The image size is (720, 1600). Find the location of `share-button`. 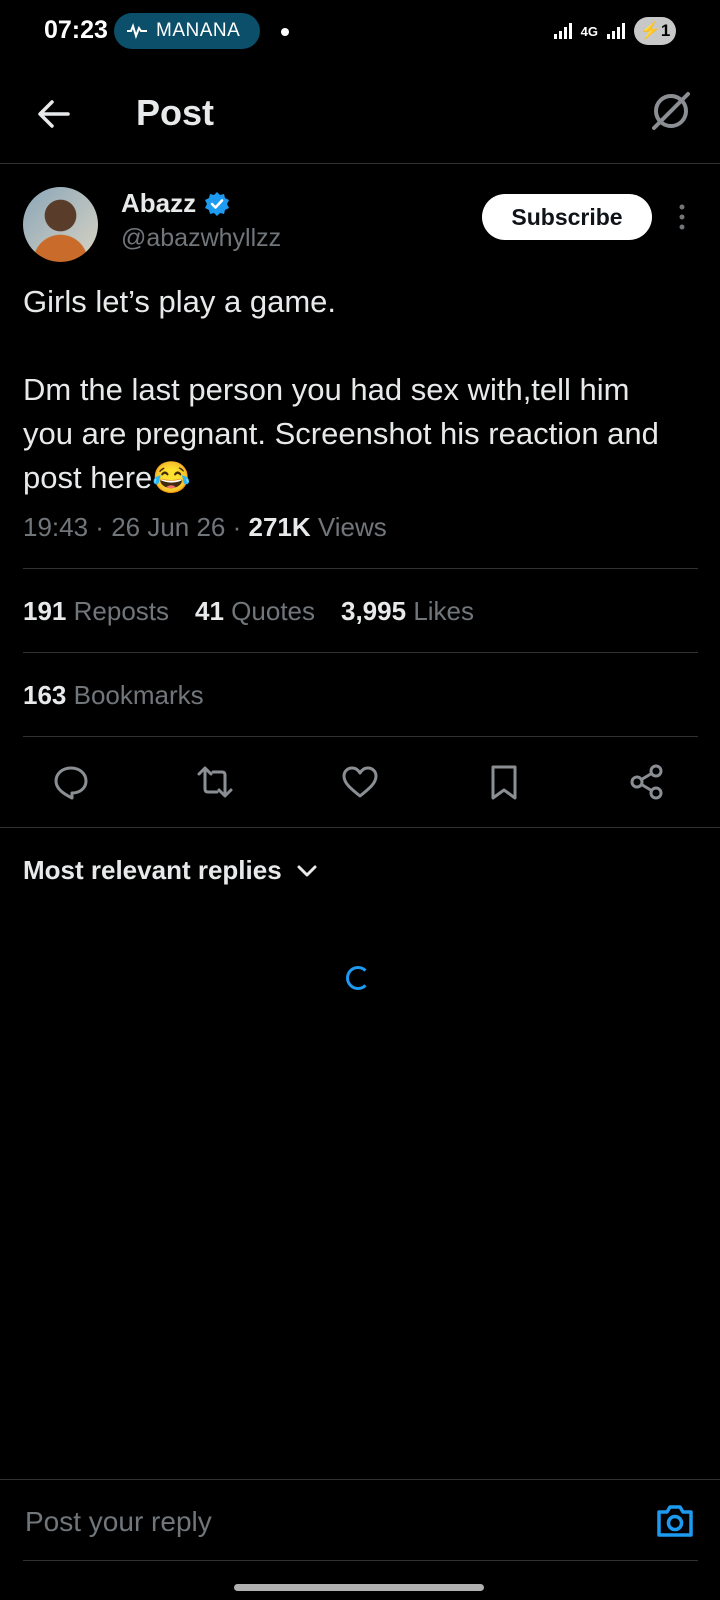

share-button is located at coordinates (647, 782).